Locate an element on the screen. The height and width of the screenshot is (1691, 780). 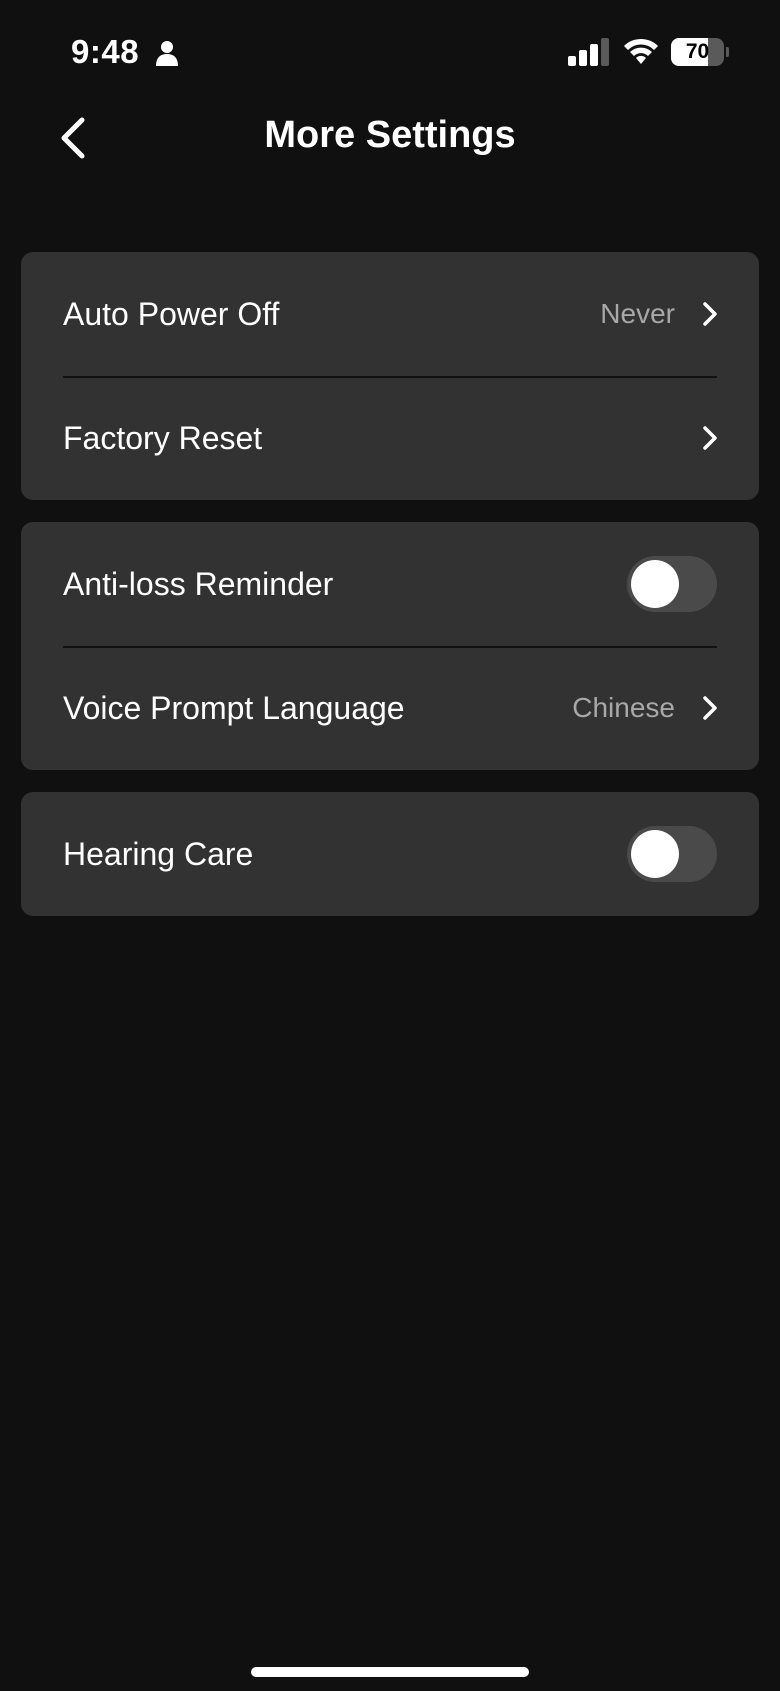
factory-reset-row: Factory Reset is located at coordinates (390, 438).